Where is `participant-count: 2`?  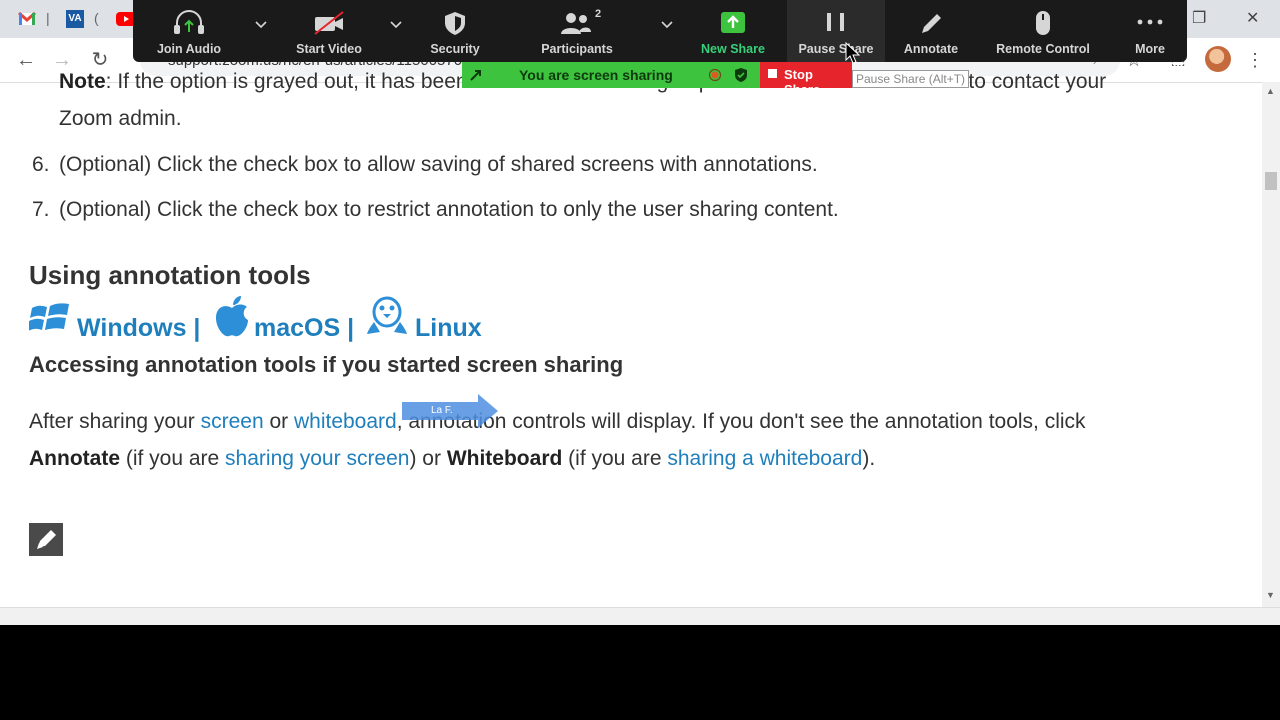
participant-count: 2 is located at coordinates (598, 14).